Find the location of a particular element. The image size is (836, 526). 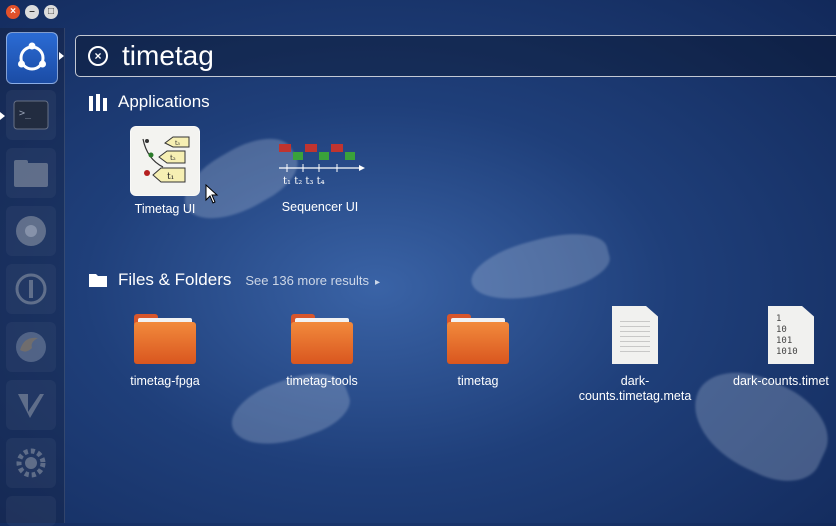

minimize-button: – is located at coordinates (32, 12).